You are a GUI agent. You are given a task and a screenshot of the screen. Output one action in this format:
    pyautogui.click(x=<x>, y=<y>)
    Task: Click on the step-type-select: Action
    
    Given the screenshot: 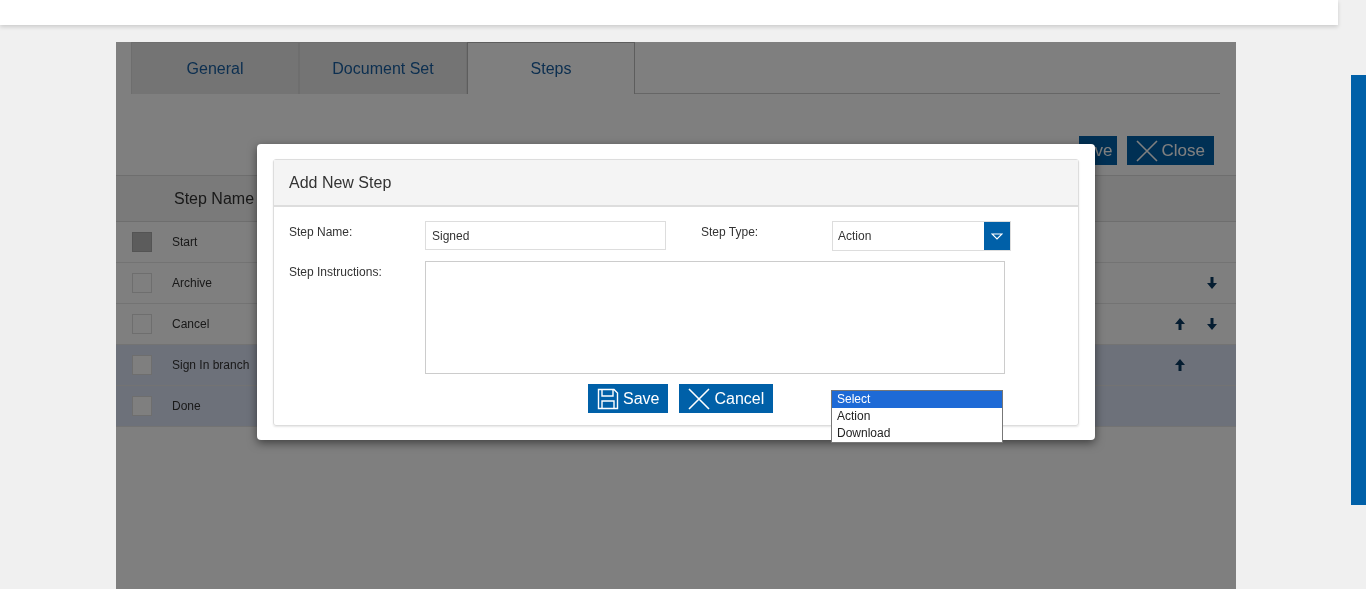 What is the action you would take?
    pyautogui.click(x=921, y=236)
    